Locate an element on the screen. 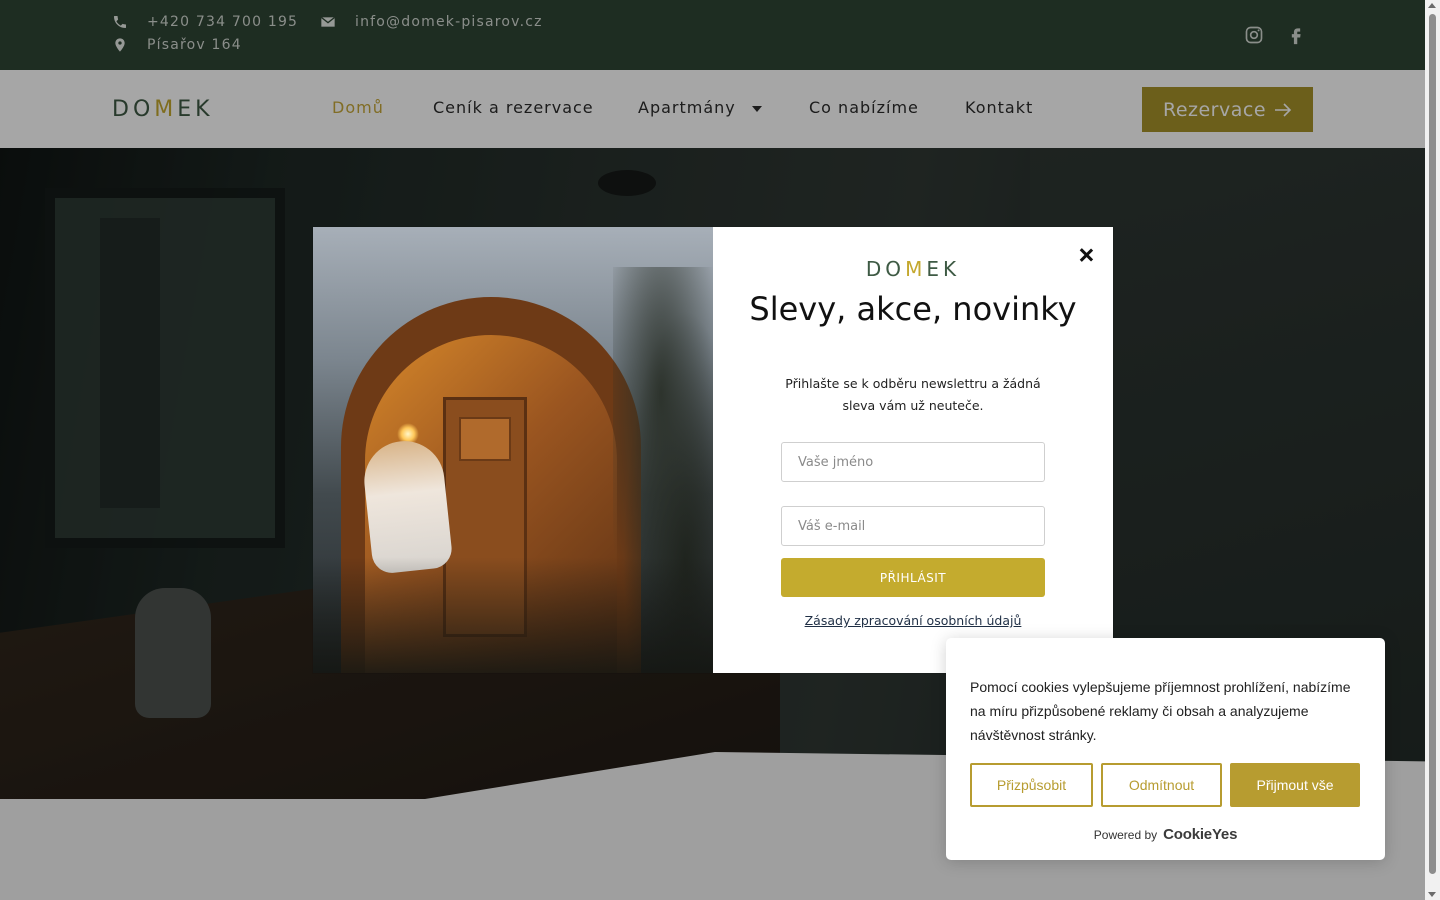  foreground-grass is located at coordinates (513, 615).